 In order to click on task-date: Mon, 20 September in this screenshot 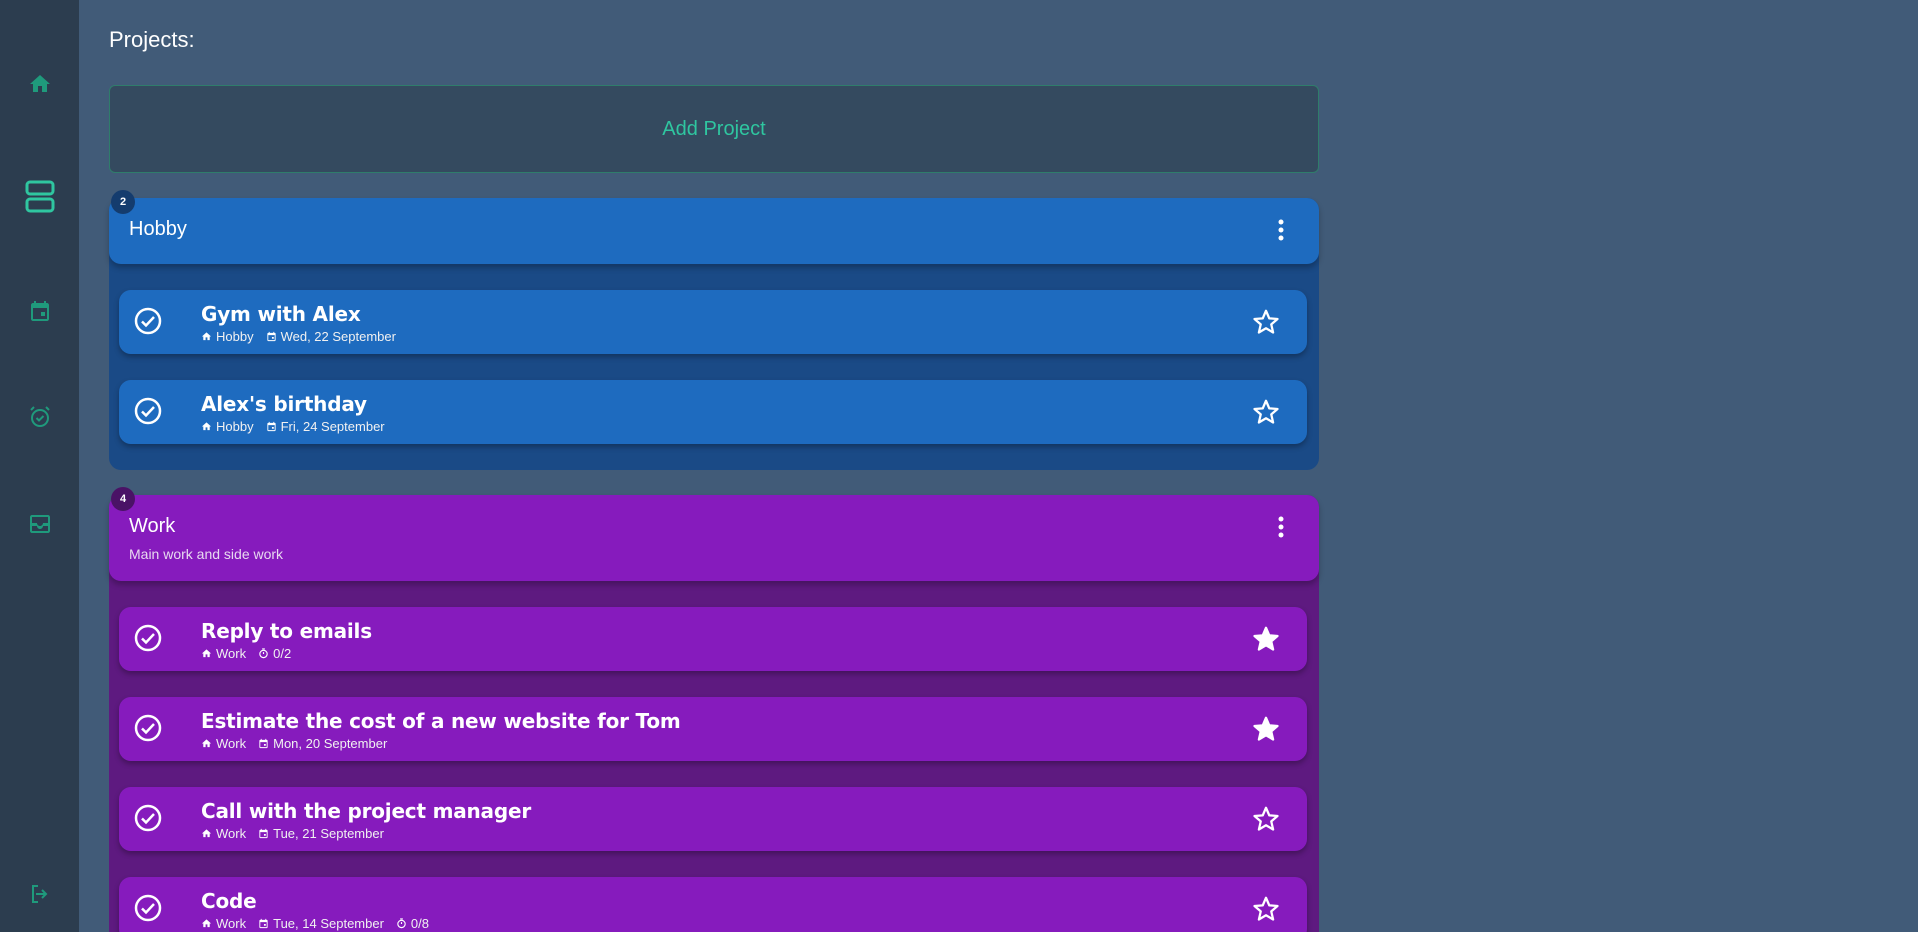, I will do `click(330, 743)`.